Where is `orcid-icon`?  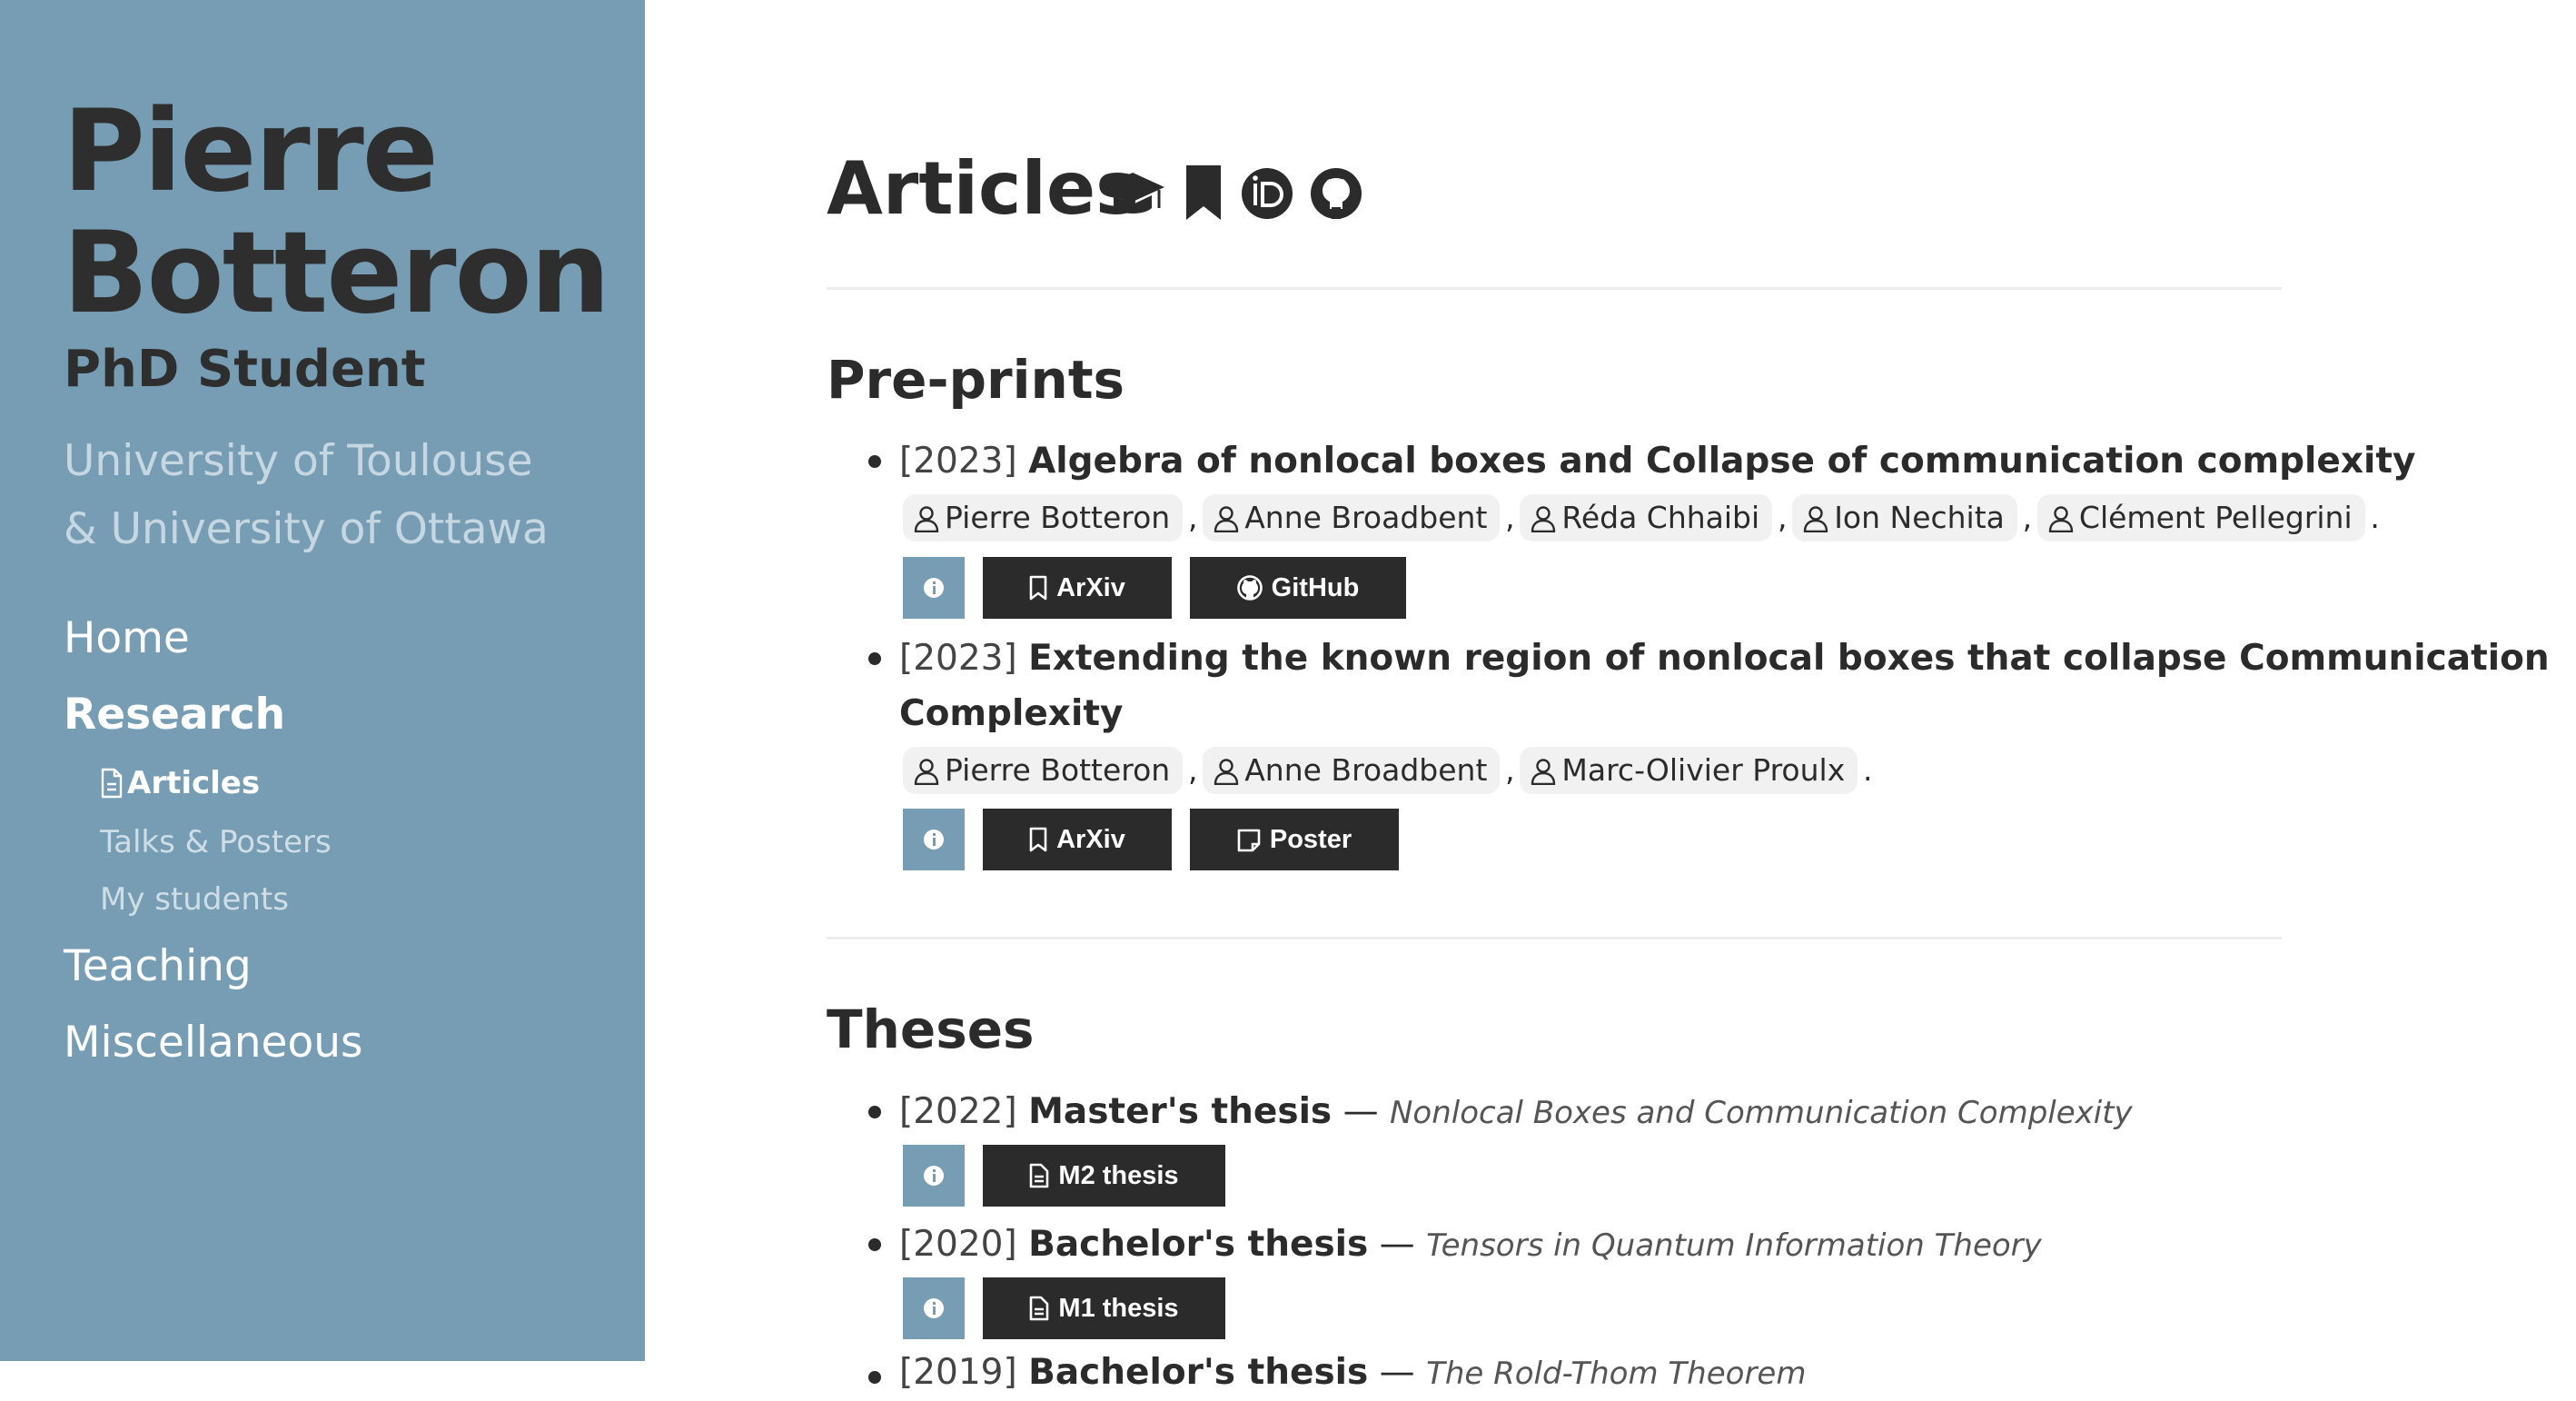
orcid-icon is located at coordinates (1267, 196).